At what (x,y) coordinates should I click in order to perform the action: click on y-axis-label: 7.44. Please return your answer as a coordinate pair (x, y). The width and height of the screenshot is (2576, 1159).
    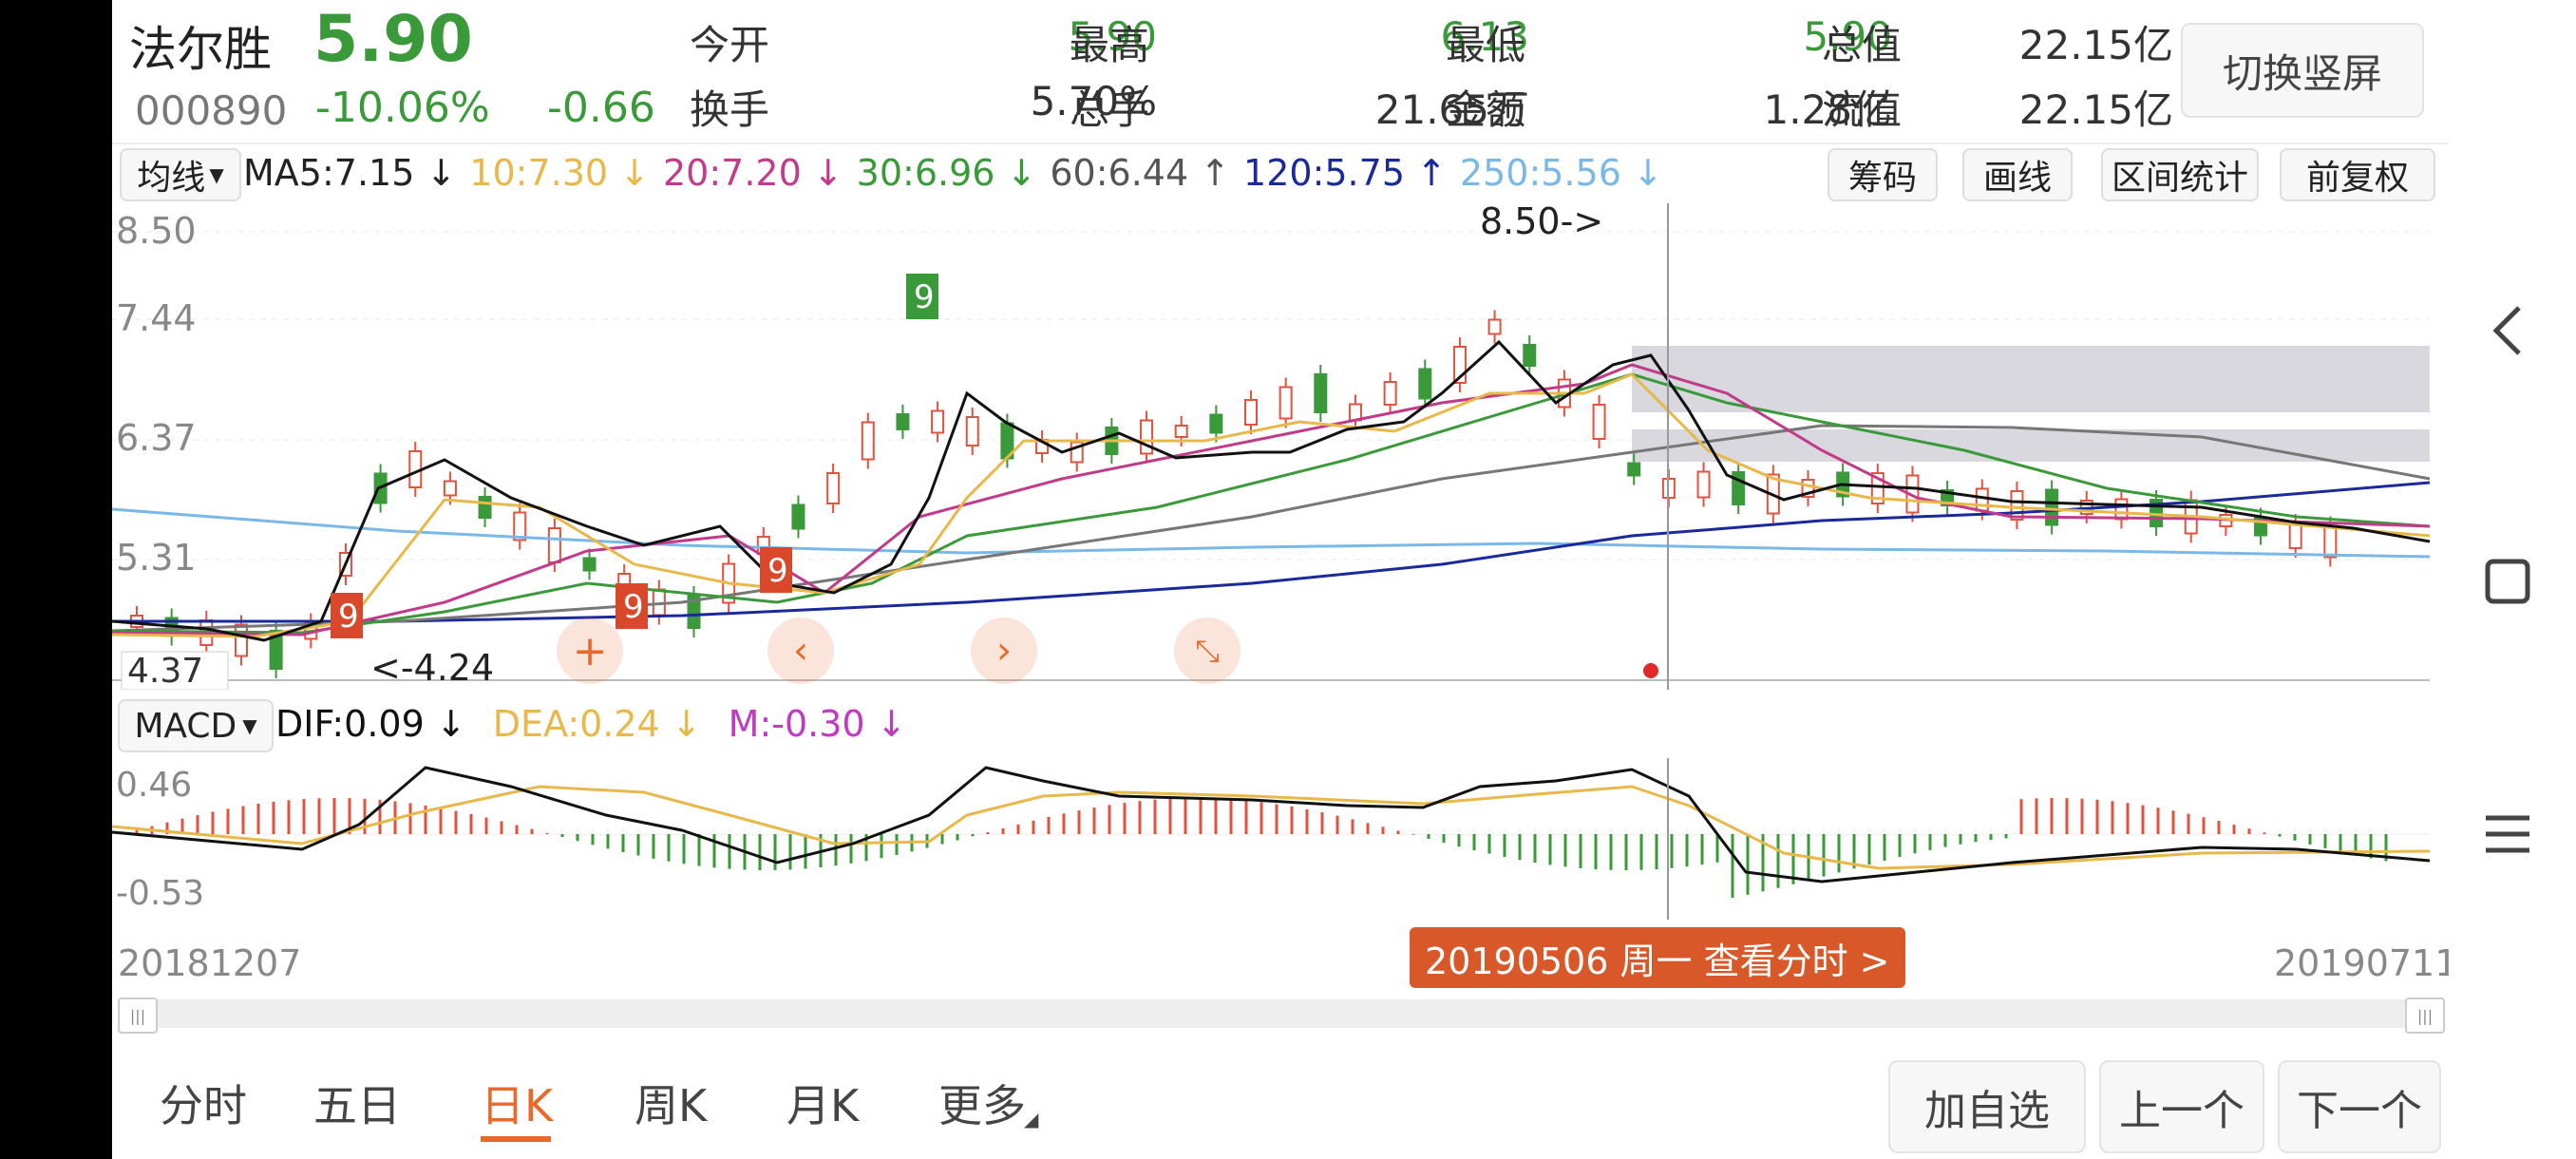
    Looking at the image, I should click on (156, 318).